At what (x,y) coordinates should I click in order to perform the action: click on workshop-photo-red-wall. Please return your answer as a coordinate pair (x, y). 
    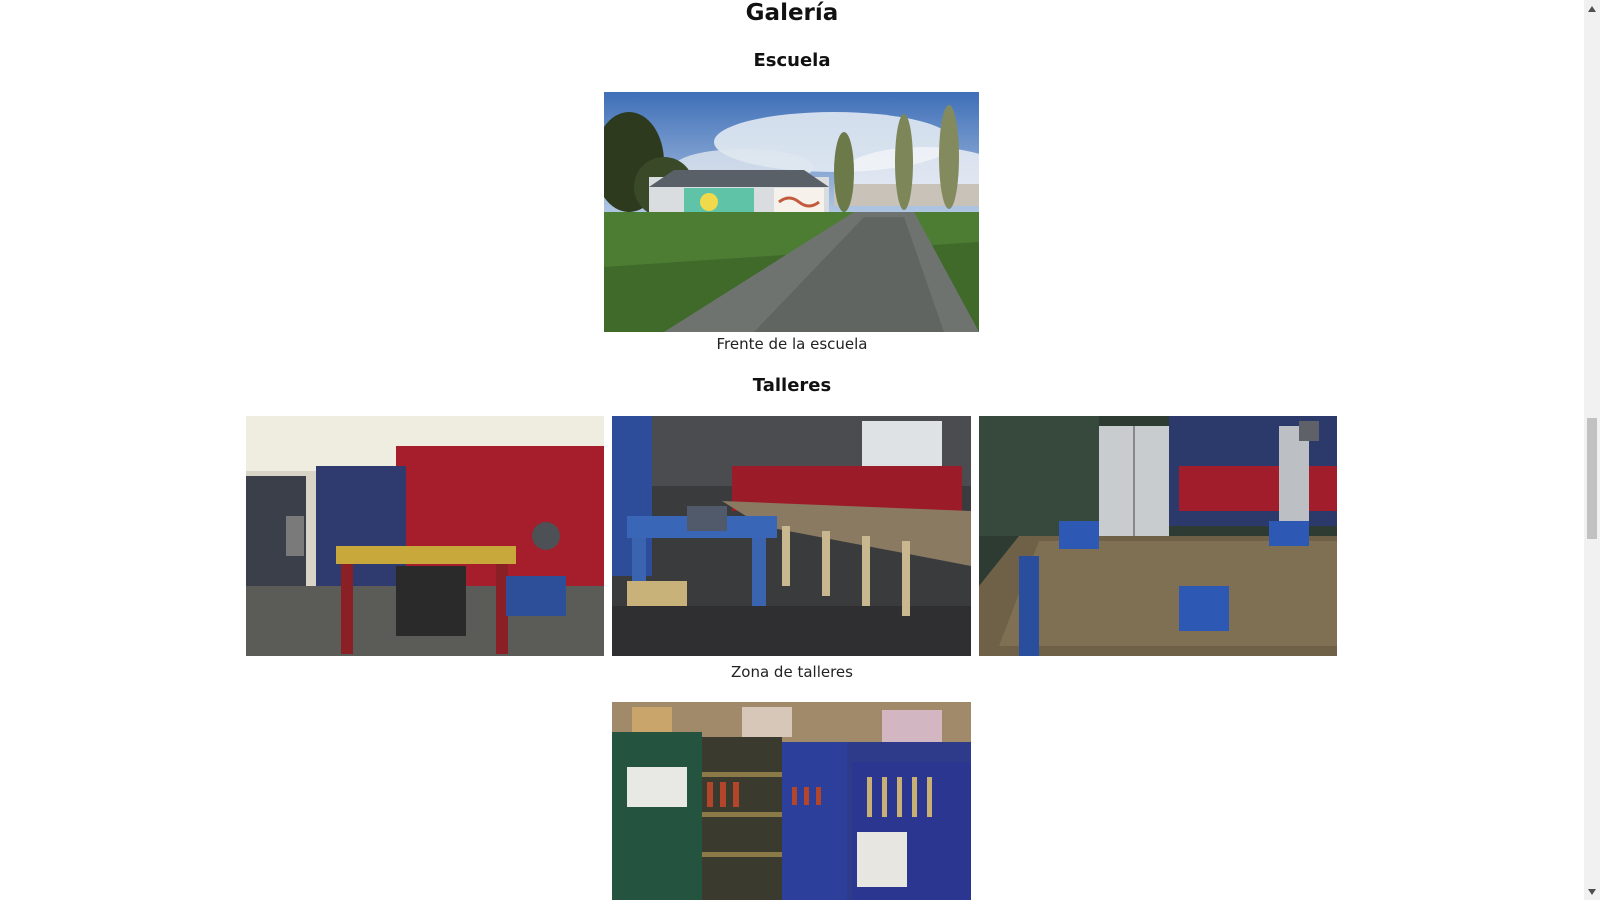
    Looking at the image, I should click on (425, 536).